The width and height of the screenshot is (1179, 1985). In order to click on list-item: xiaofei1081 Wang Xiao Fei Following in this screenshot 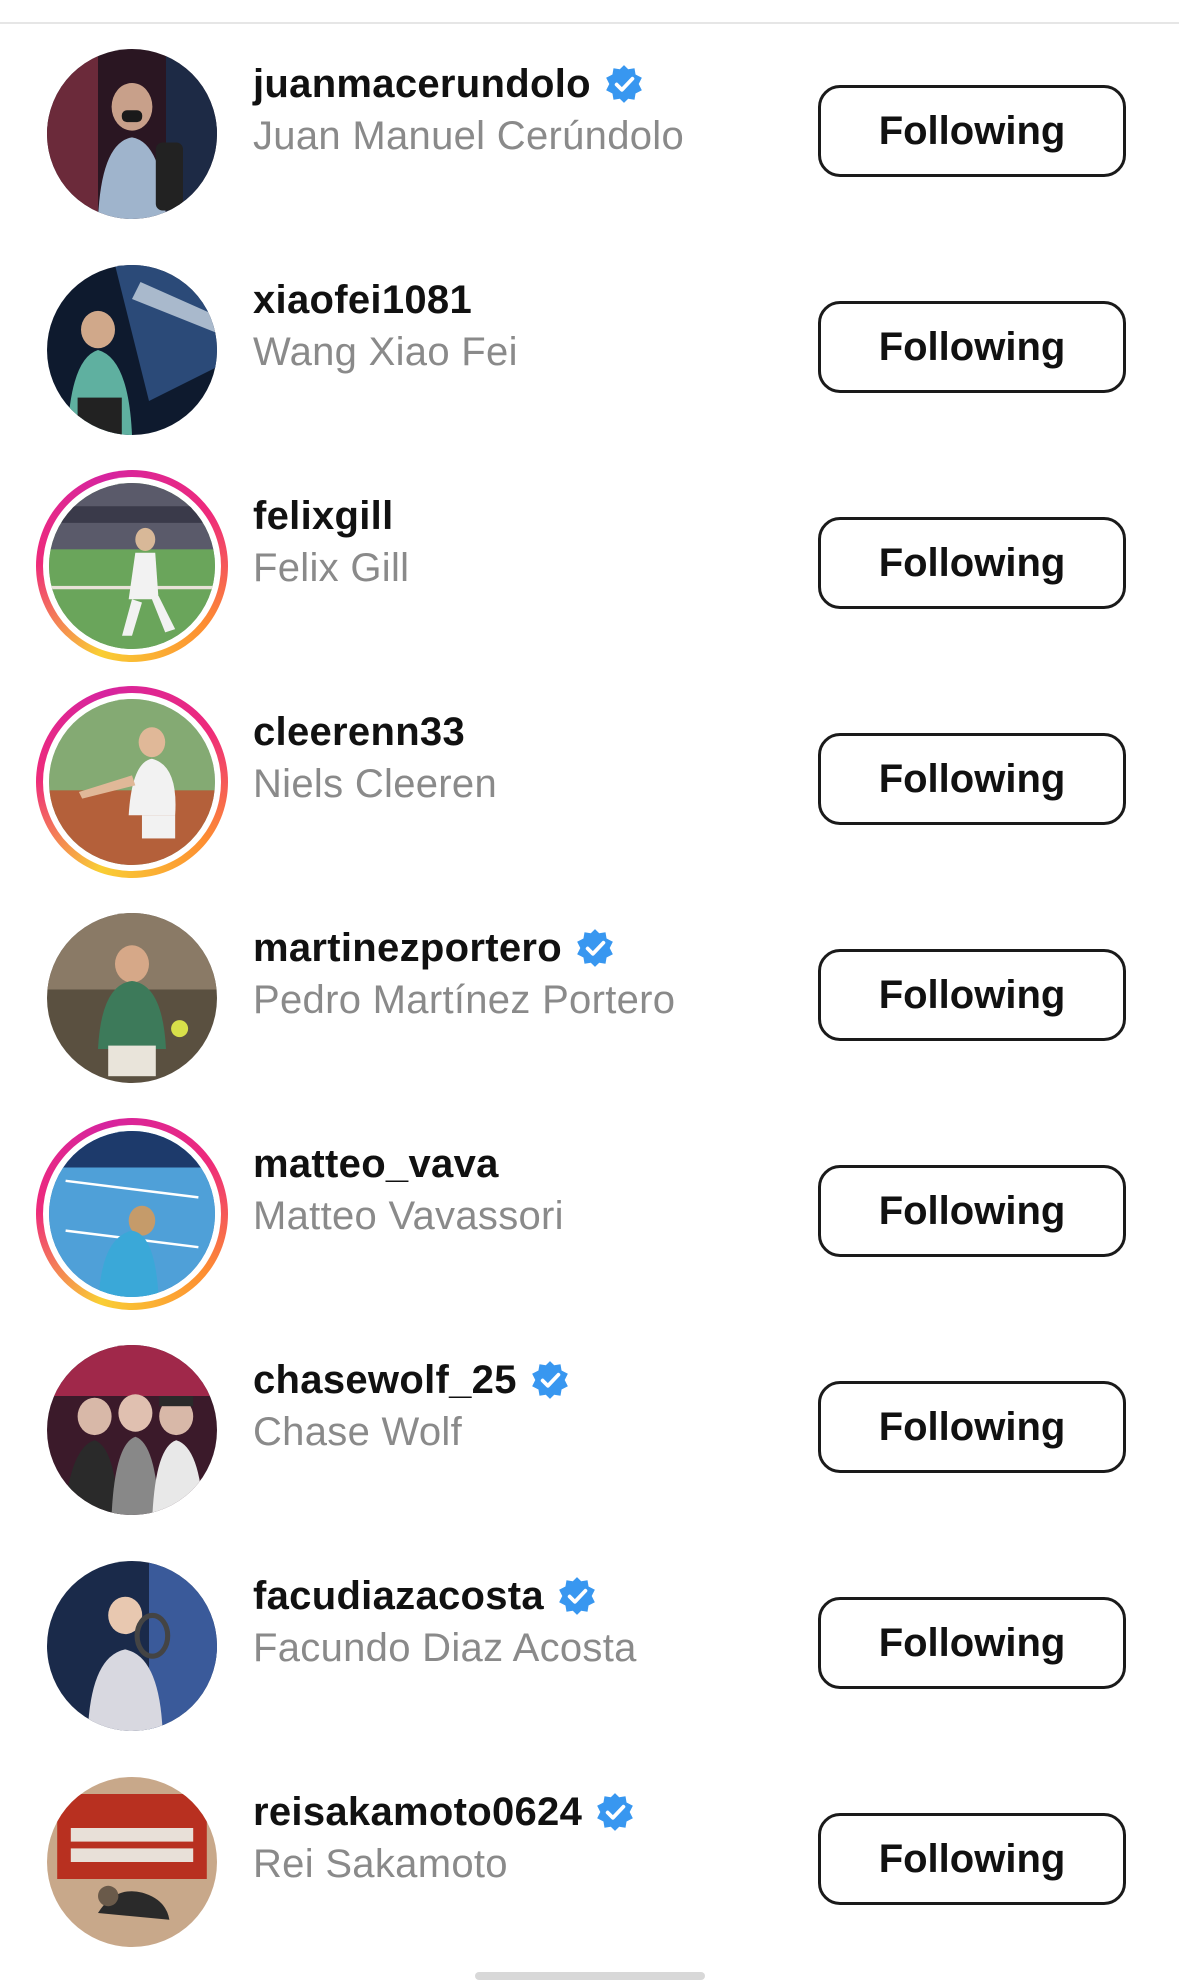, I will do `click(589, 325)`.